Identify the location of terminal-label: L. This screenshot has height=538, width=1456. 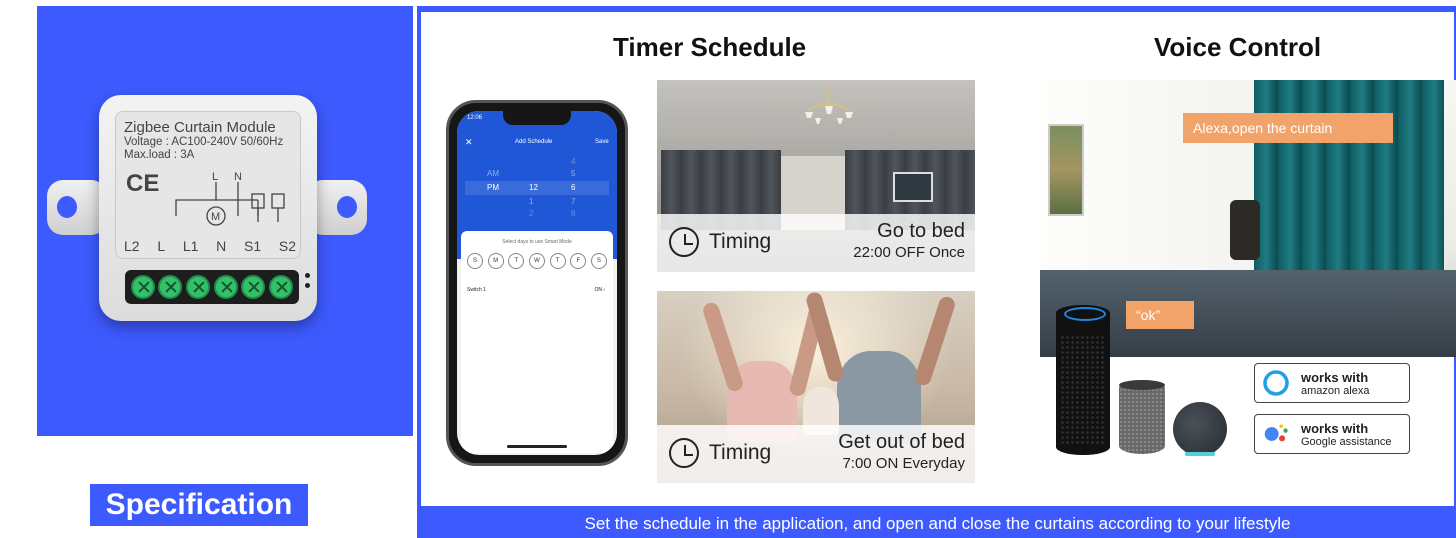
(161, 246).